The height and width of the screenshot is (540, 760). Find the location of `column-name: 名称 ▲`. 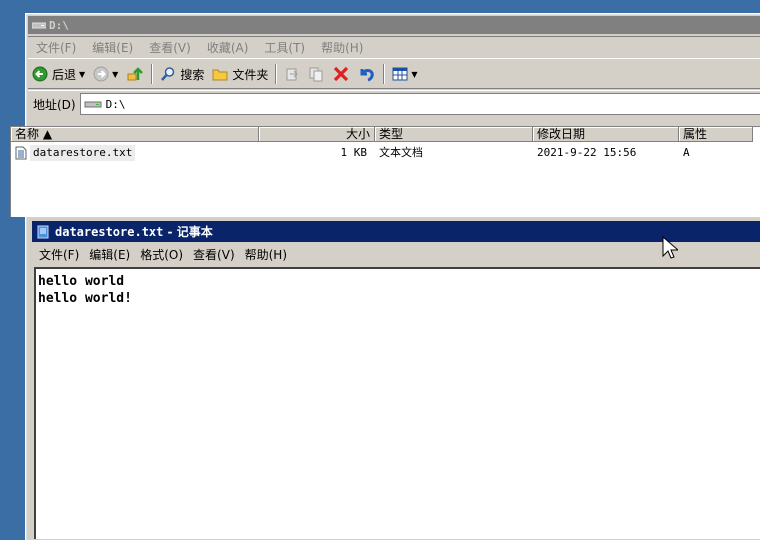

column-name: 名称 ▲ is located at coordinates (135, 134).